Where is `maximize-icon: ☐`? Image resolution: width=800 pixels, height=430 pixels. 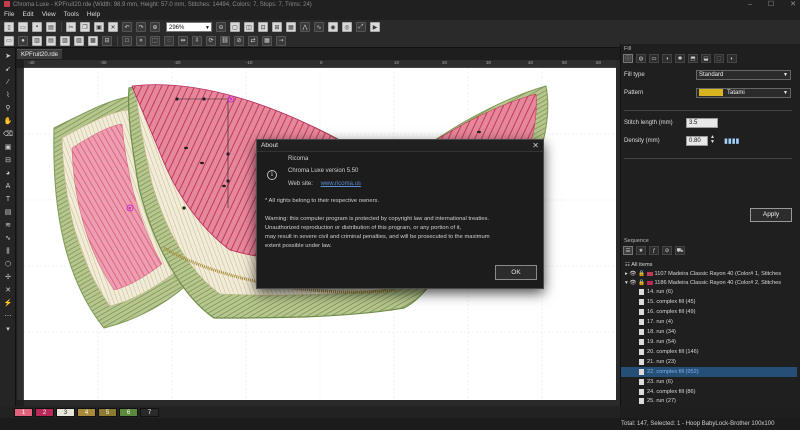
maximize-icon: ☐ is located at coordinates (771, 5).